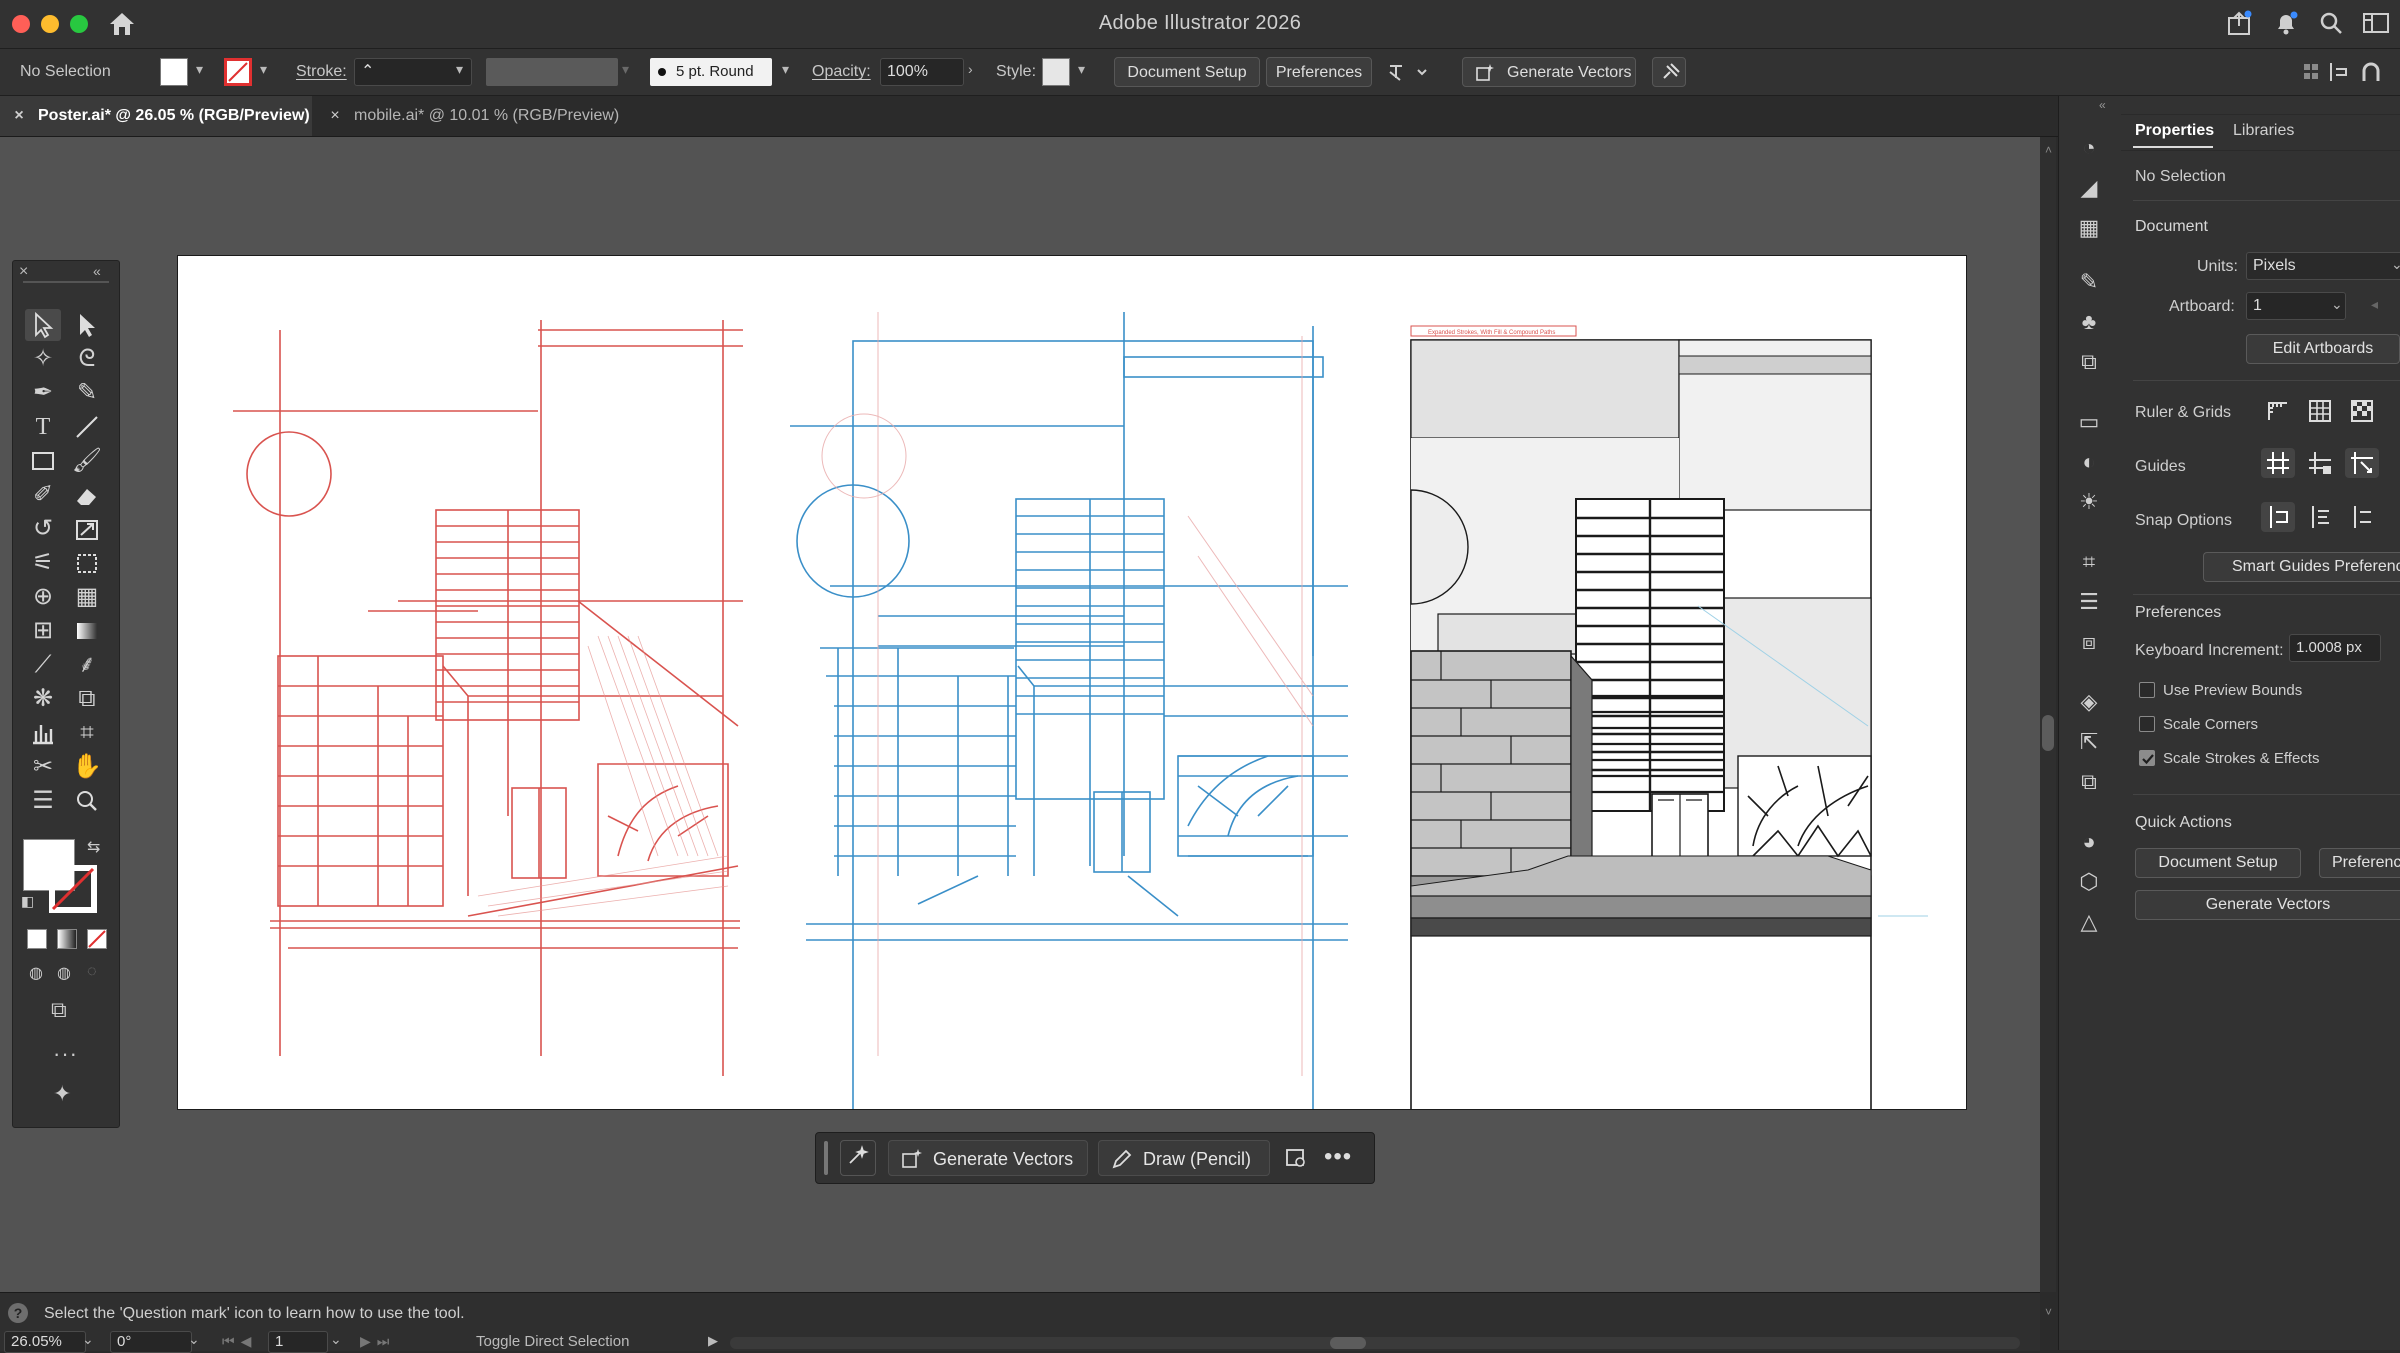 This screenshot has height=1353, width=2400. I want to click on layers-panel-icon: ◈, so click(2089, 702).